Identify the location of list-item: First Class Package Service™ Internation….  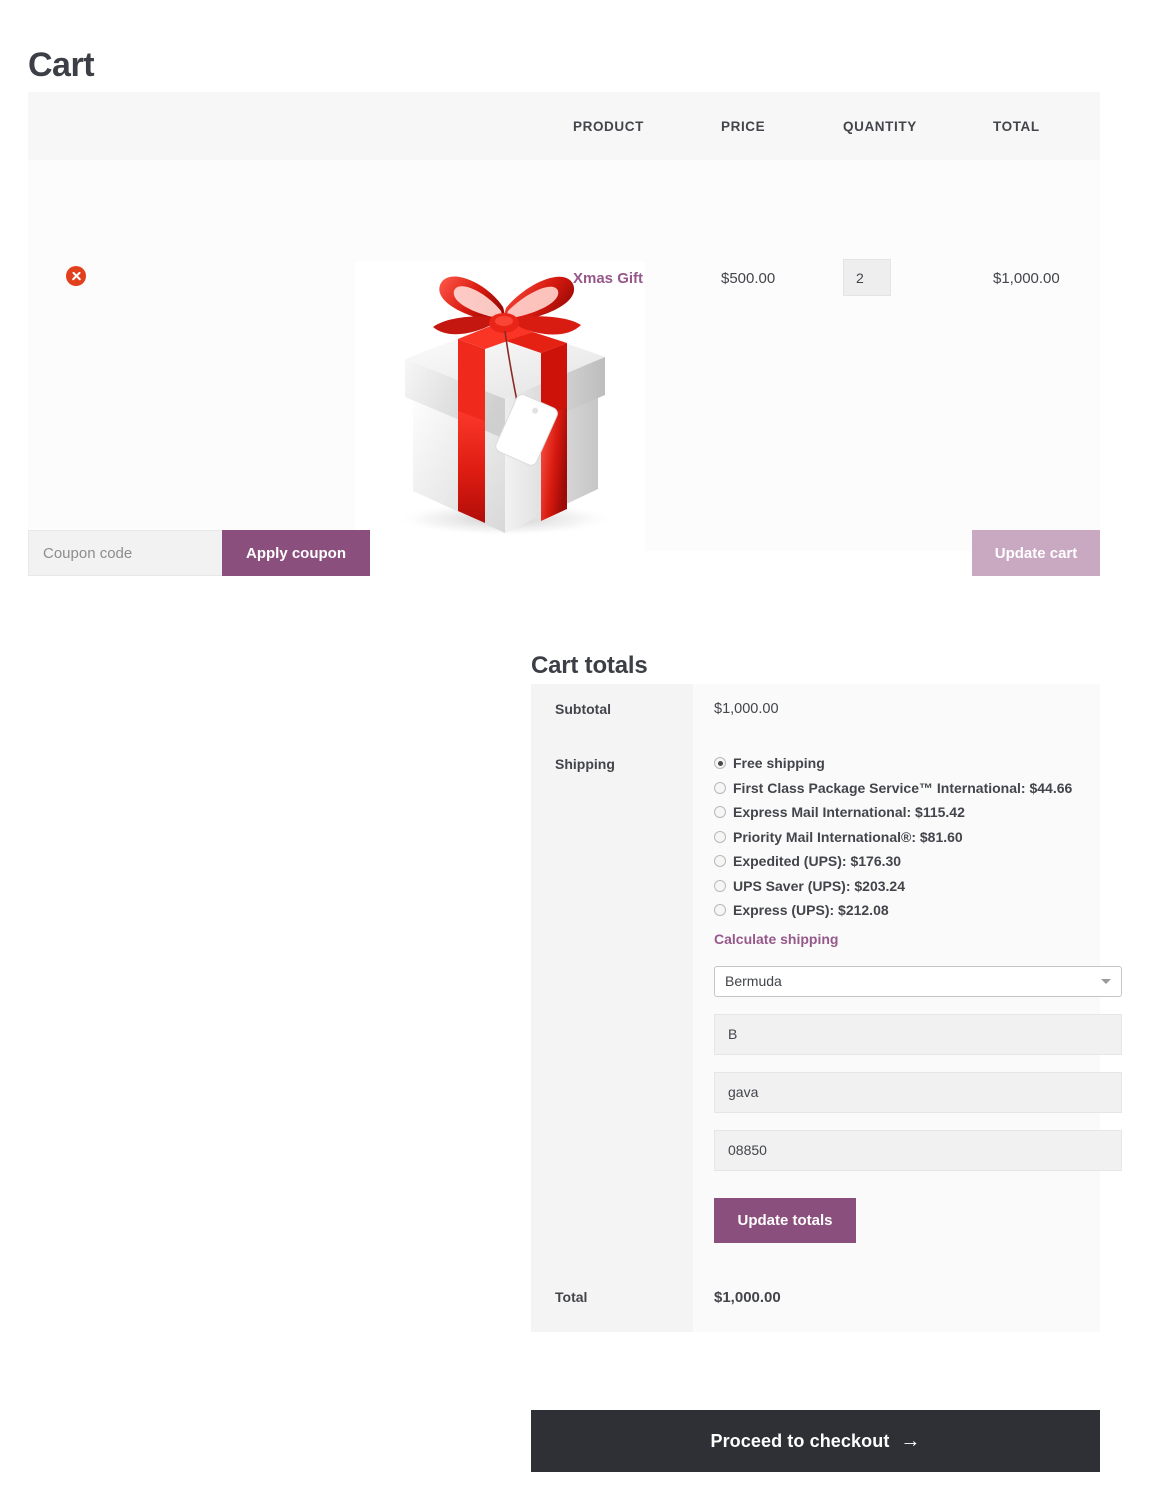
(897, 788).